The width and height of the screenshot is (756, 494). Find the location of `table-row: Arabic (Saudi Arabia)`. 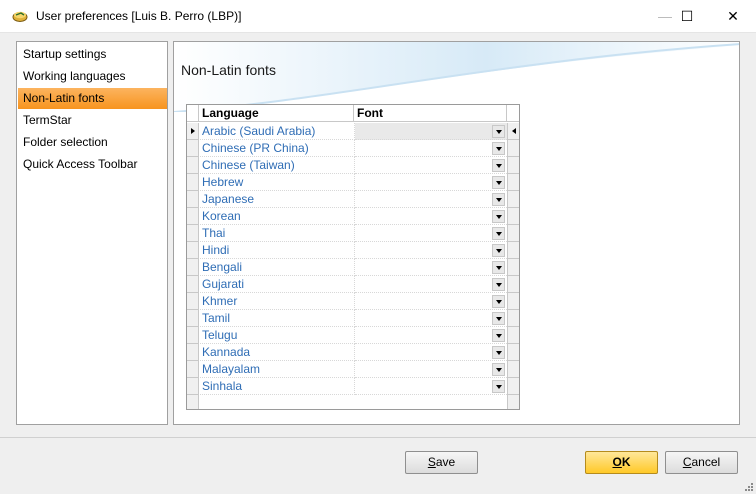

table-row: Arabic (Saudi Arabia) is located at coordinates (353, 131).